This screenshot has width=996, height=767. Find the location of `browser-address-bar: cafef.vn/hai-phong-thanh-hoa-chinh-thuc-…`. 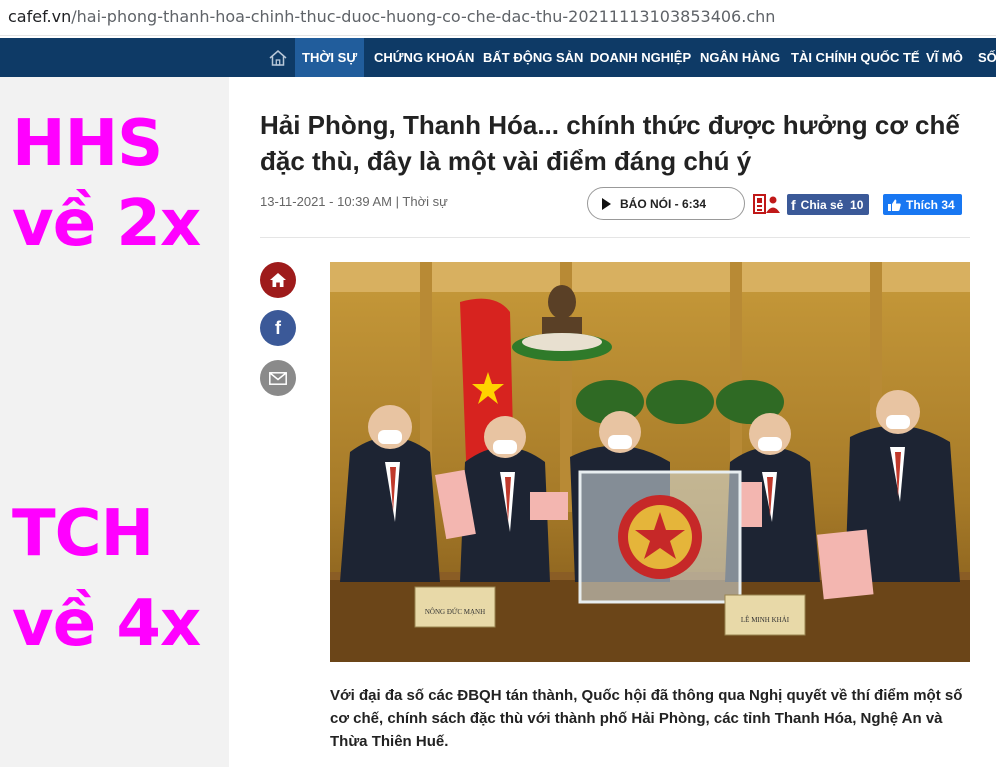

browser-address-bar: cafef.vn/hai-phong-thanh-hoa-chinh-thuc-… is located at coordinates (498, 18).